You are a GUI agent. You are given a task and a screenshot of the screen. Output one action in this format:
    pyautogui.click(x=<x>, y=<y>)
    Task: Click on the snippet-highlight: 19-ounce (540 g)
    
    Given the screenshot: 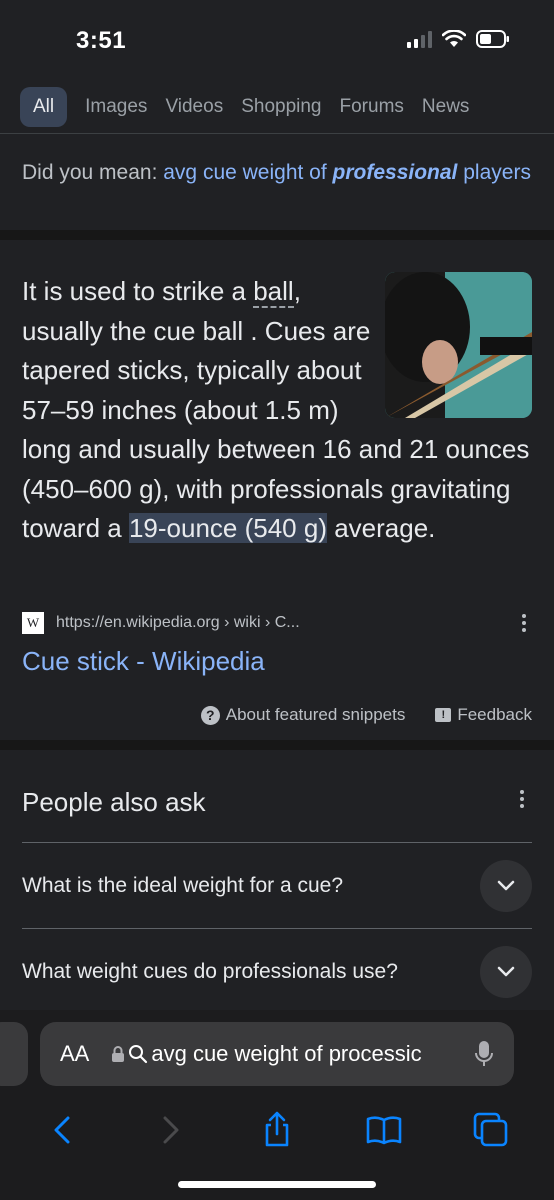 What is the action you would take?
    pyautogui.click(x=227, y=528)
    